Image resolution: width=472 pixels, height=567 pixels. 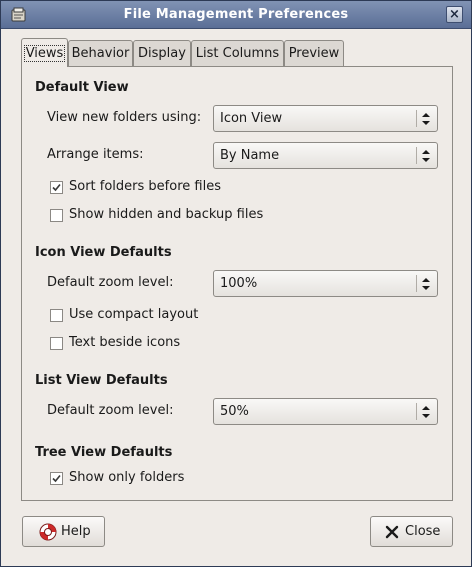 I want to click on show-only-folders-label: Show only folders, so click(x=127, y=477).